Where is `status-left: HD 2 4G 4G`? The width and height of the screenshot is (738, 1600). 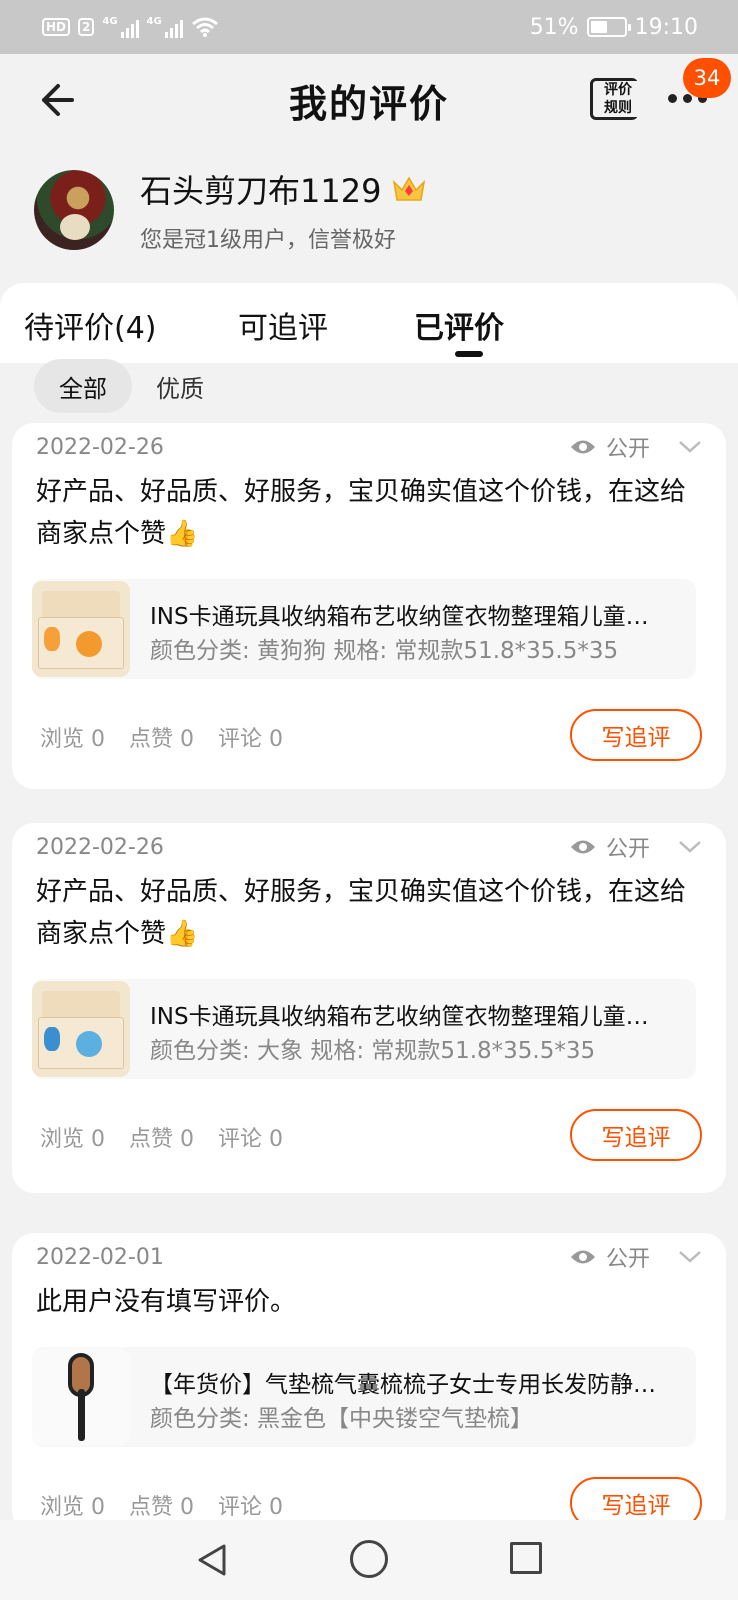
status-left: HD 2 4G 4G is located at coordinates (130, 27).